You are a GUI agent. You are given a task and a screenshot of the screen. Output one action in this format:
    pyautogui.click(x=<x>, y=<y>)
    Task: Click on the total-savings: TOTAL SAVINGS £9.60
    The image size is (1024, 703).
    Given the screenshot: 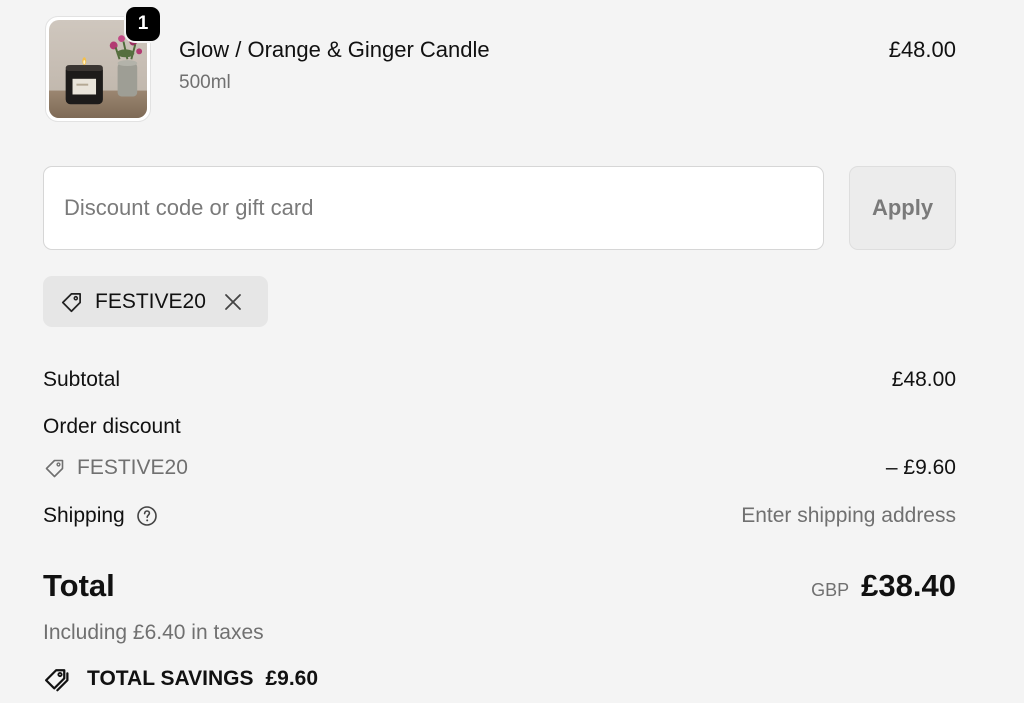 What is the action you would take?
    pyautogui.click(x=180, y=679)
    